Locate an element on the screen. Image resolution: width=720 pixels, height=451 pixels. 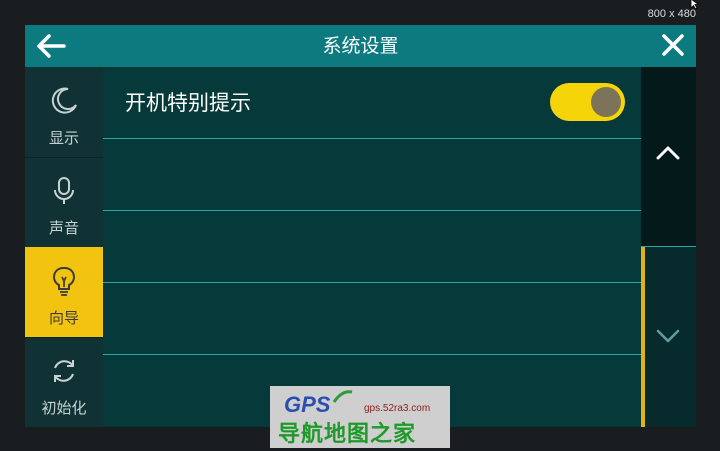
sidebar: 显示 声音 向导 初始化 is located at coordinates (64, 247).